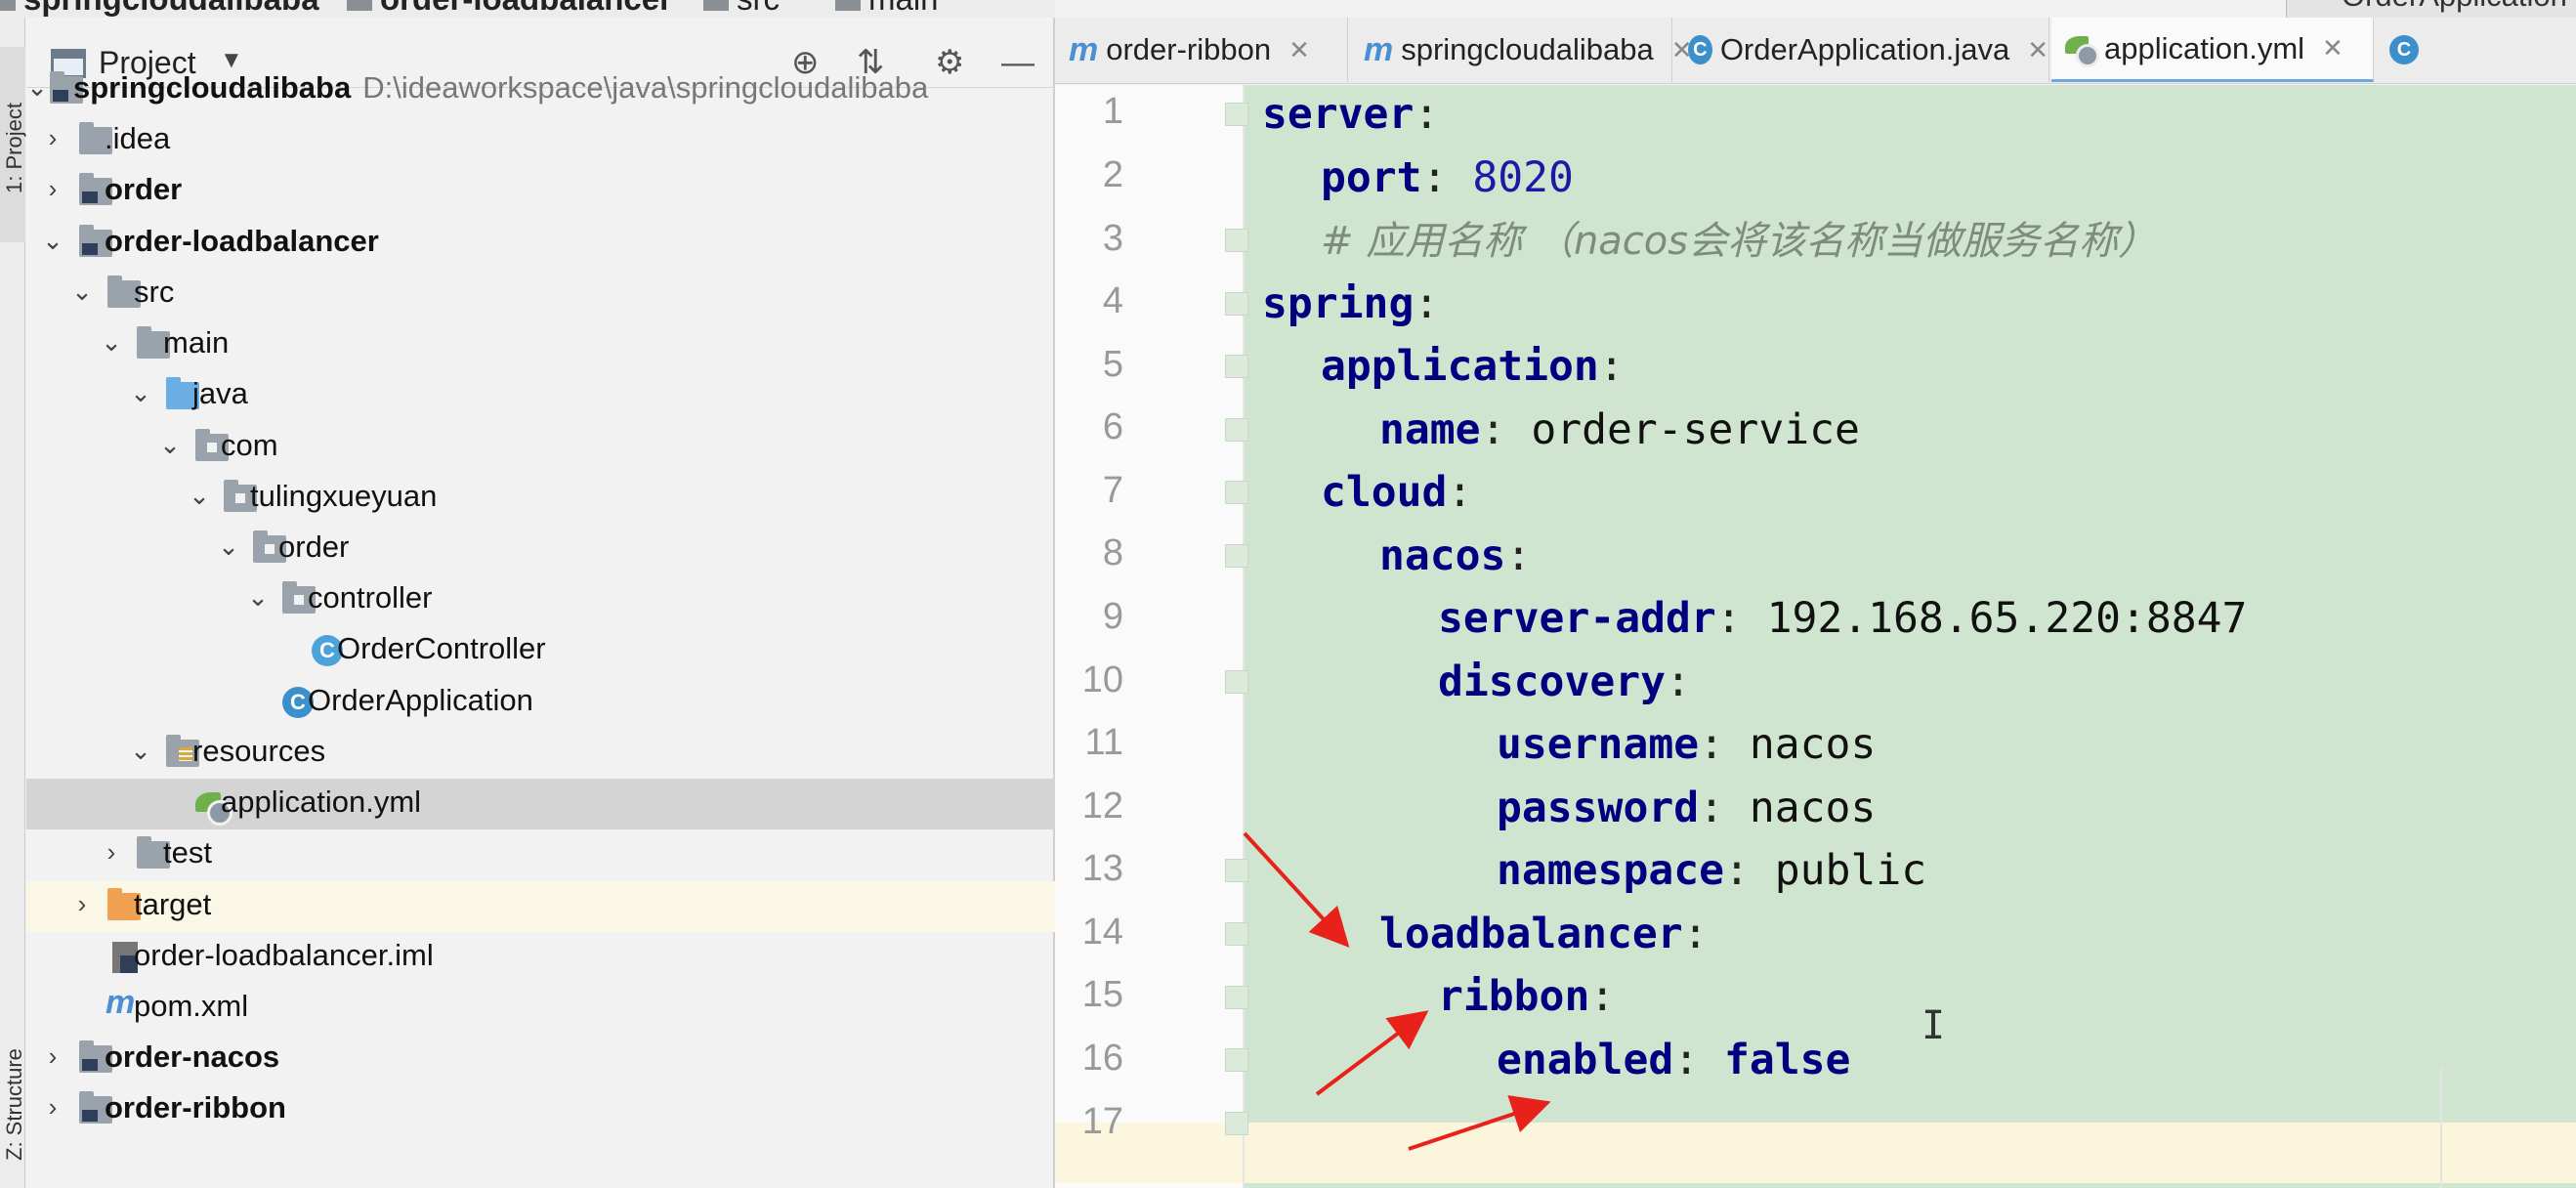  Describe the element at coordinates (1296, 889) in the screenshot. I see `arrow-to-loadbalancer` at that location.